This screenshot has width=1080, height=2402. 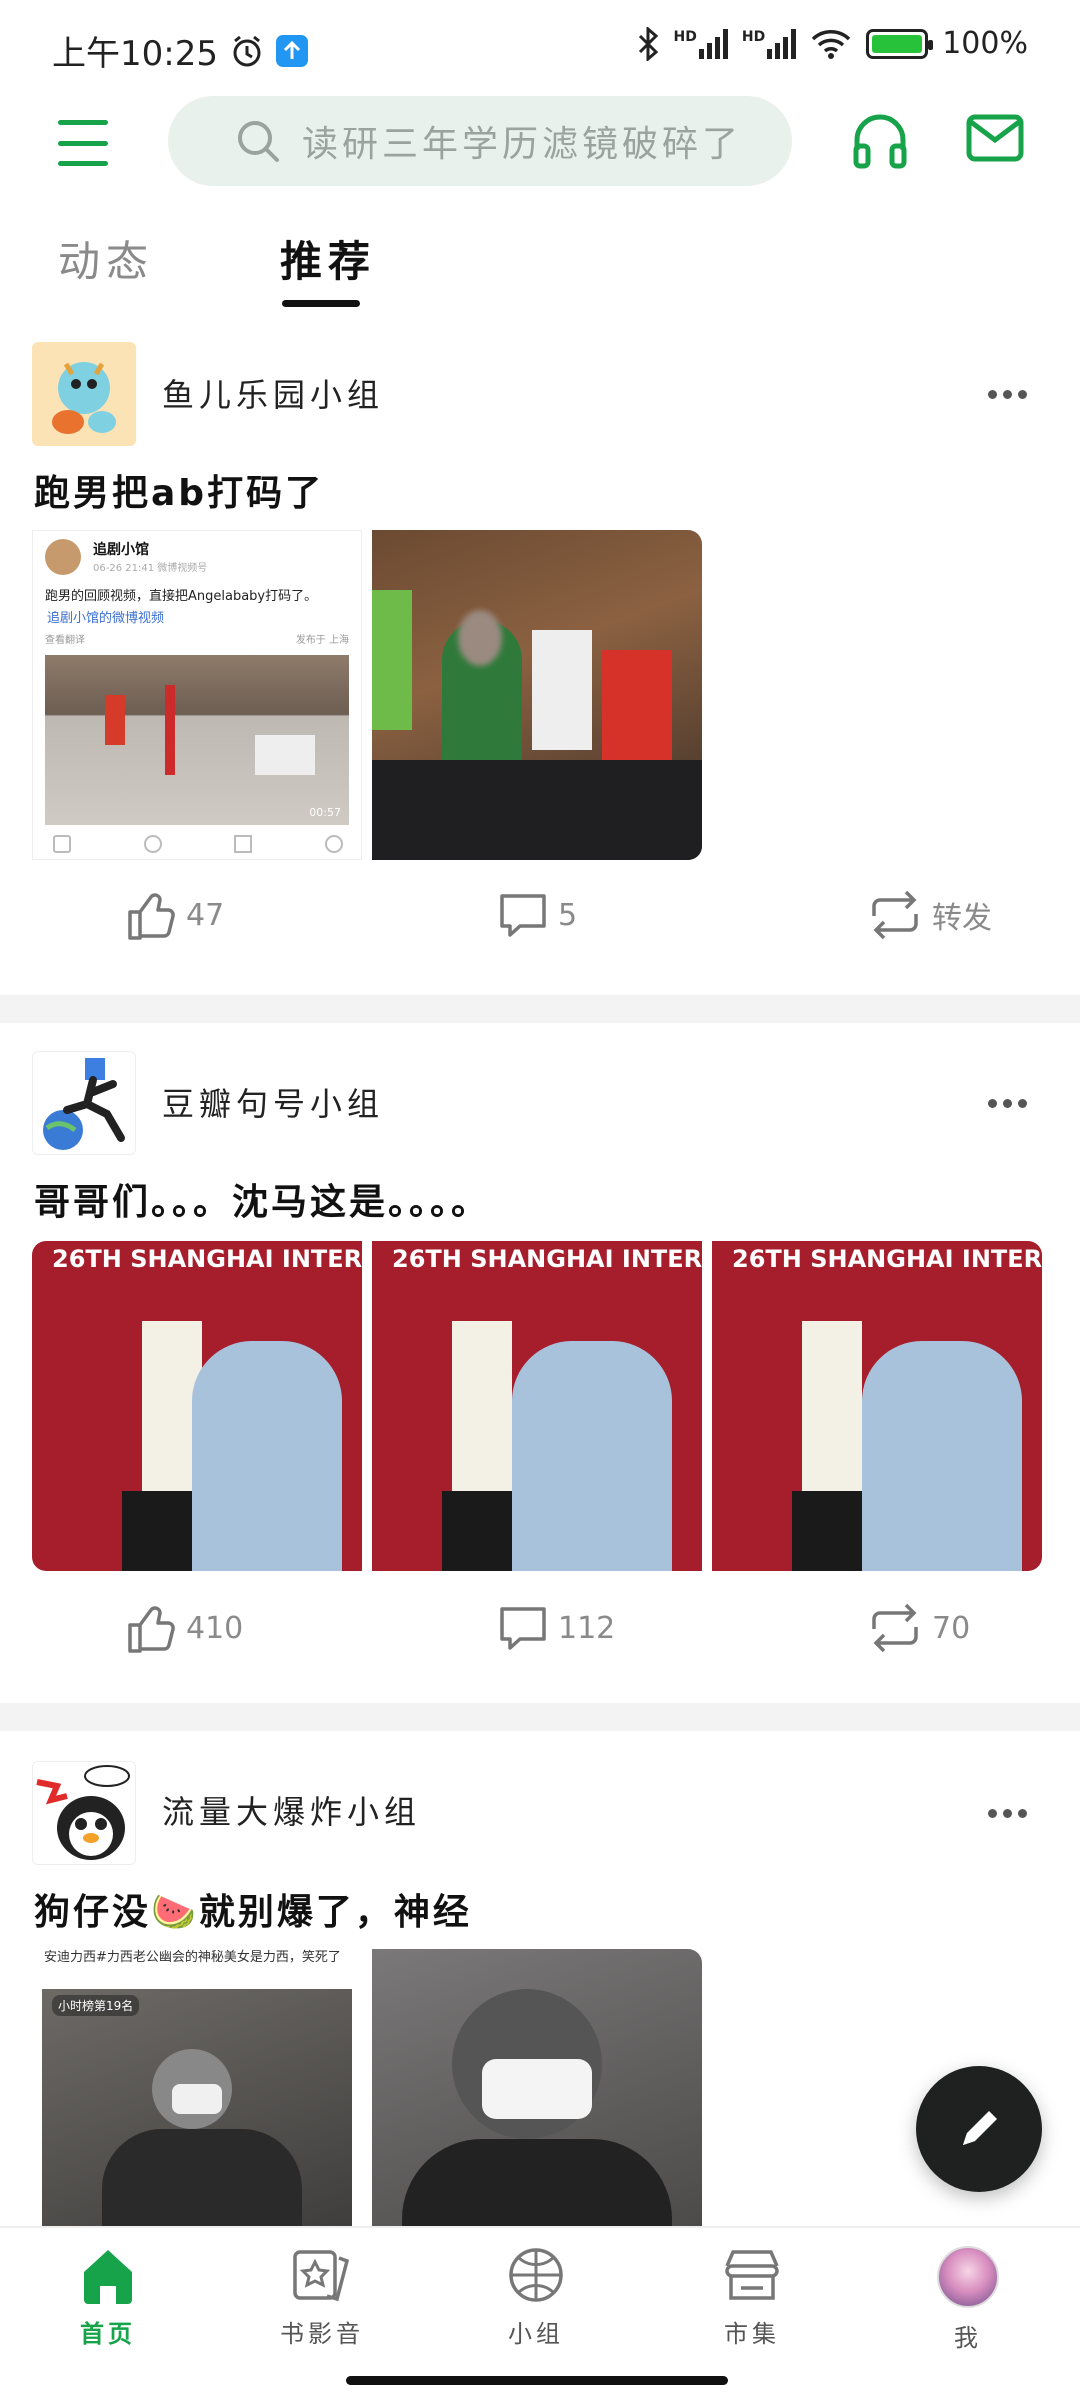 I want to click on nav-groups: 小组, so click(x=536, y=2297).